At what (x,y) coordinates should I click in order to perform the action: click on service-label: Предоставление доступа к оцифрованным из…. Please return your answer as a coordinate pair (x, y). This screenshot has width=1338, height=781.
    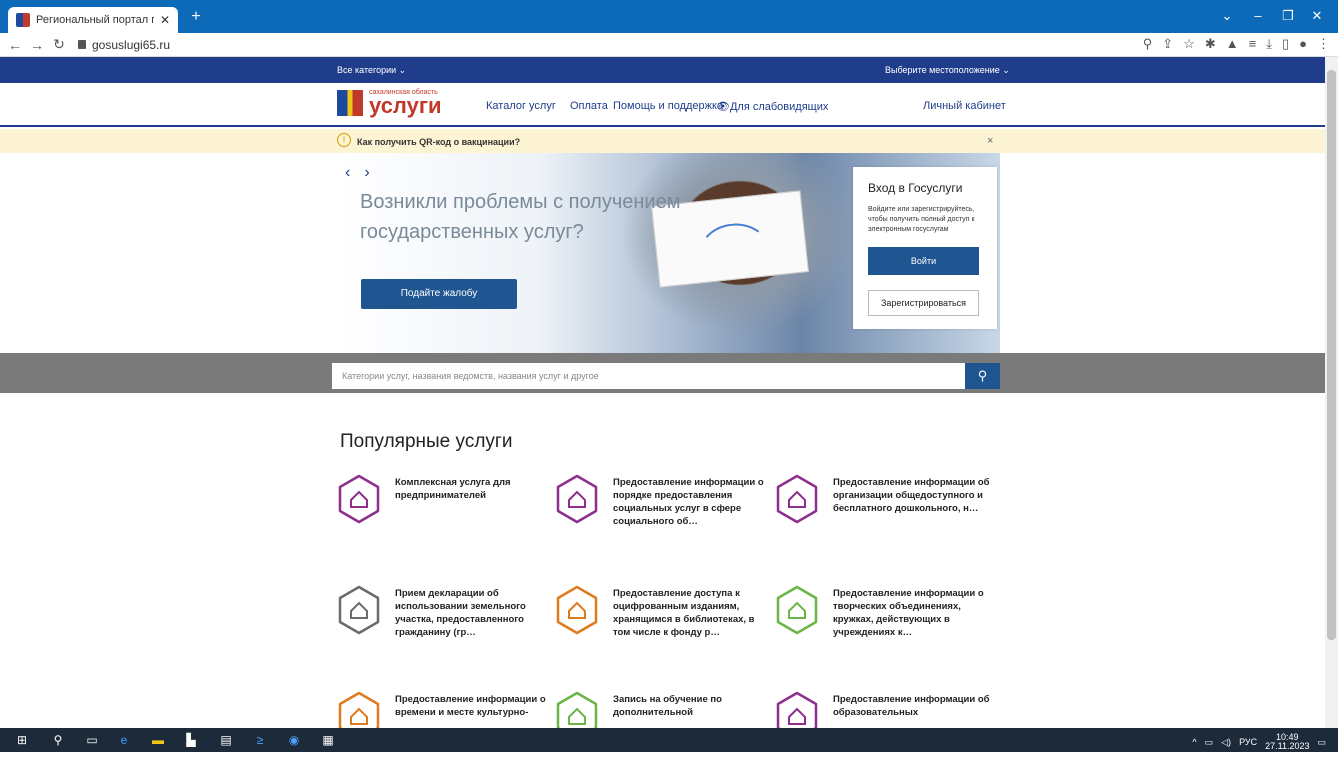
    Looking at the image, I should click on (684, 613).